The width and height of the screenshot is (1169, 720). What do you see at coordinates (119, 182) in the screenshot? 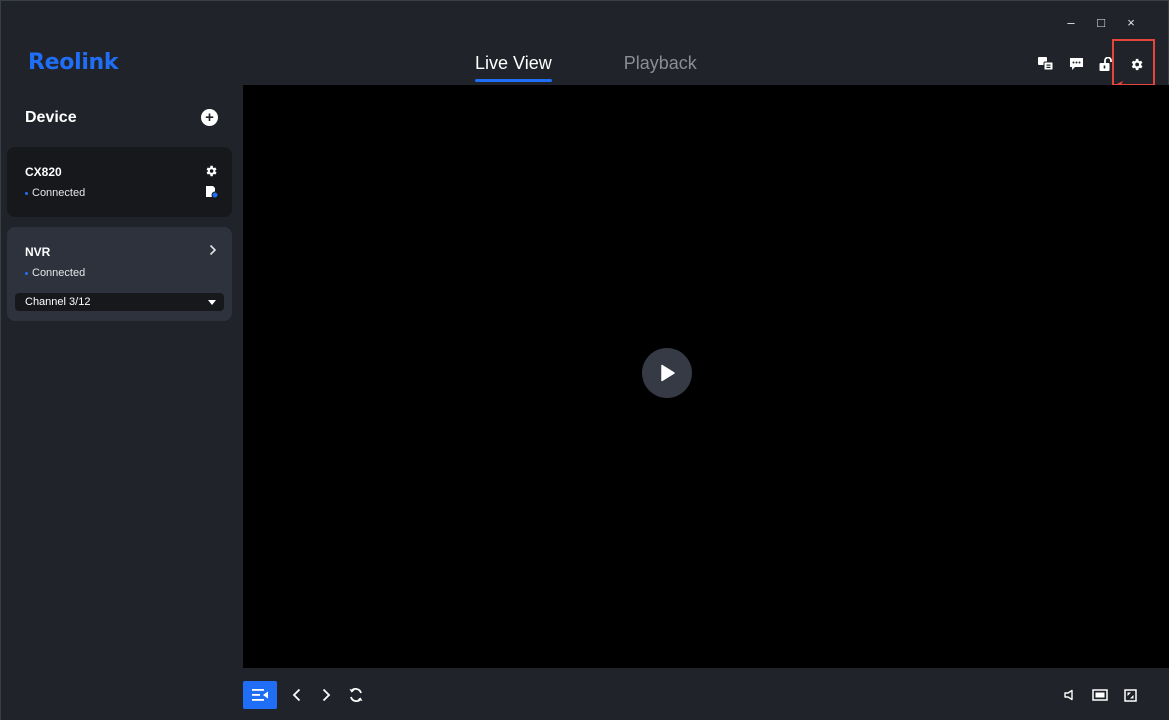
I see `device-card-cx820: CX820 Connected` at bounding box center [119, 182].